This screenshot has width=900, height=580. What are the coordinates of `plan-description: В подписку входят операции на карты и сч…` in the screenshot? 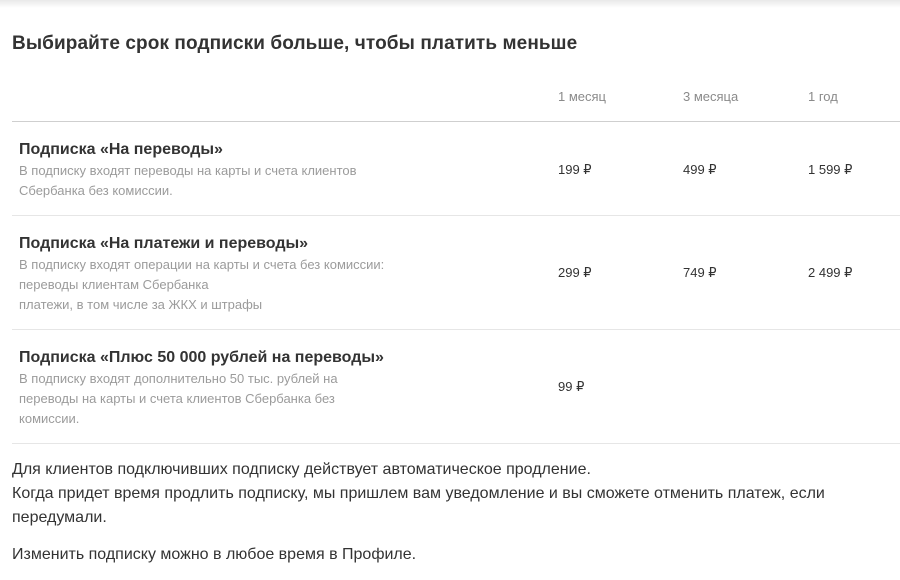 It's located at (202, 284).